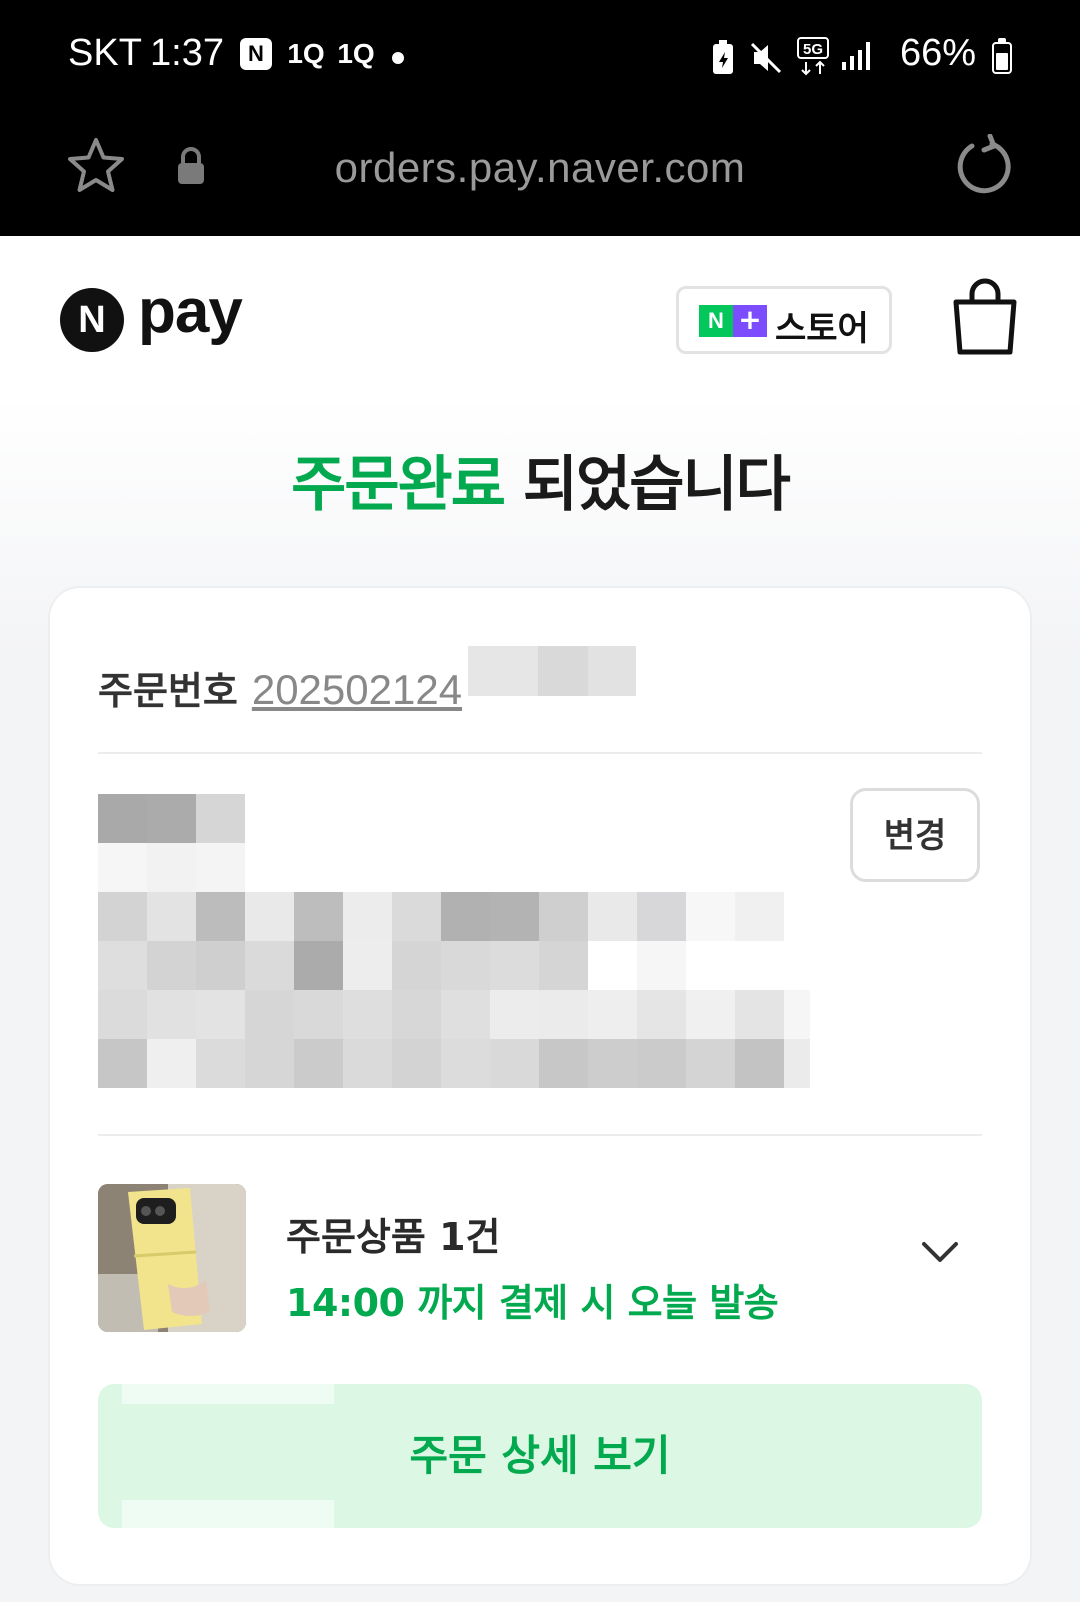  What do you see at coordinates (540, 58) in the screenshot?
I see `status-bar: SKT 1:37 N 1Q 1Q 5G 66%` at bounding box center [540, 58].